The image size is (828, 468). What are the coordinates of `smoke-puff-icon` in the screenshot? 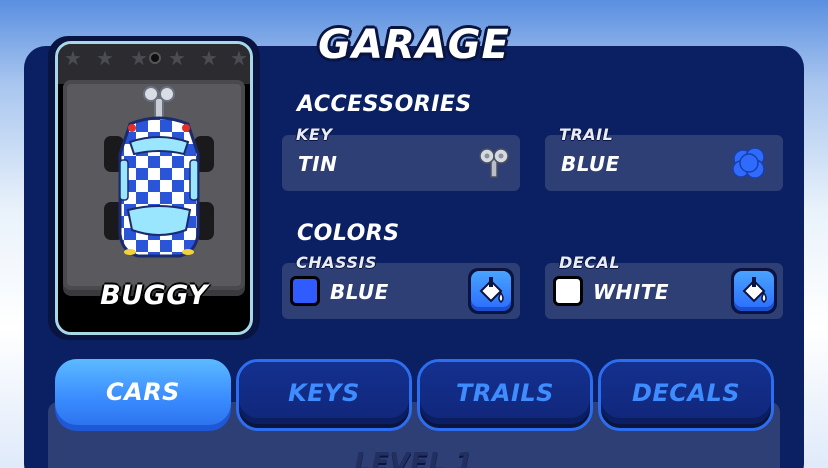 It's located at (748, 163).